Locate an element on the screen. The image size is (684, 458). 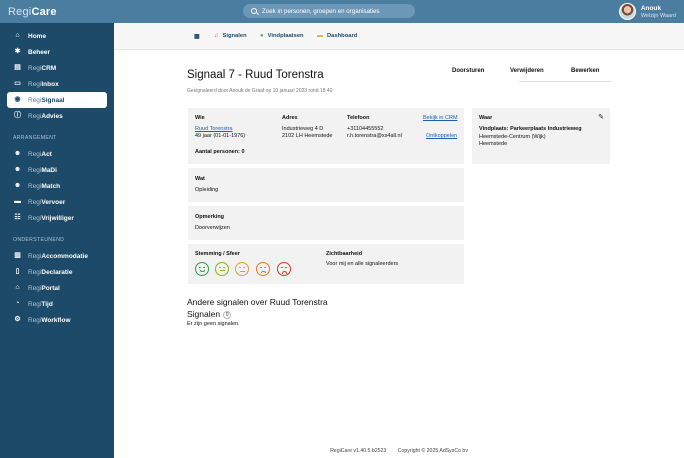
empty-signals-text: Er zijn geen signalen. is located at coordinates (213, 324).